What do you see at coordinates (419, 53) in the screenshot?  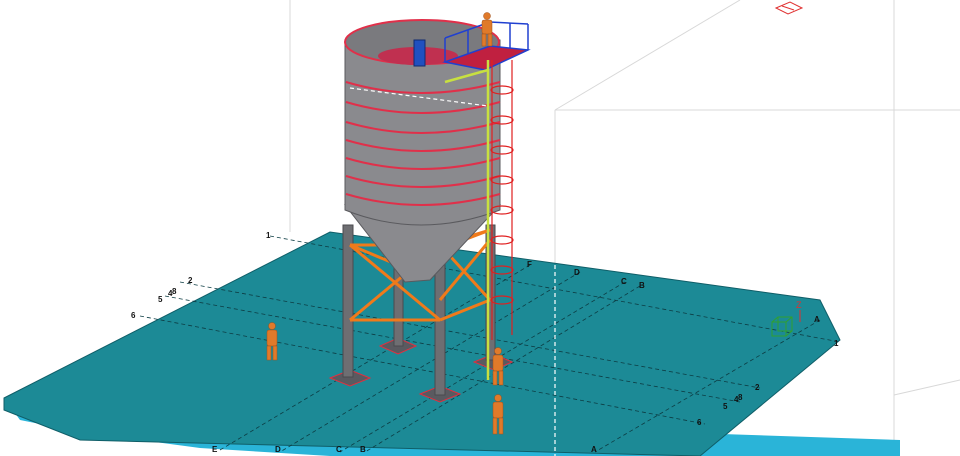 I see `silo-vent-pipe` at bounding box center [419, 53].